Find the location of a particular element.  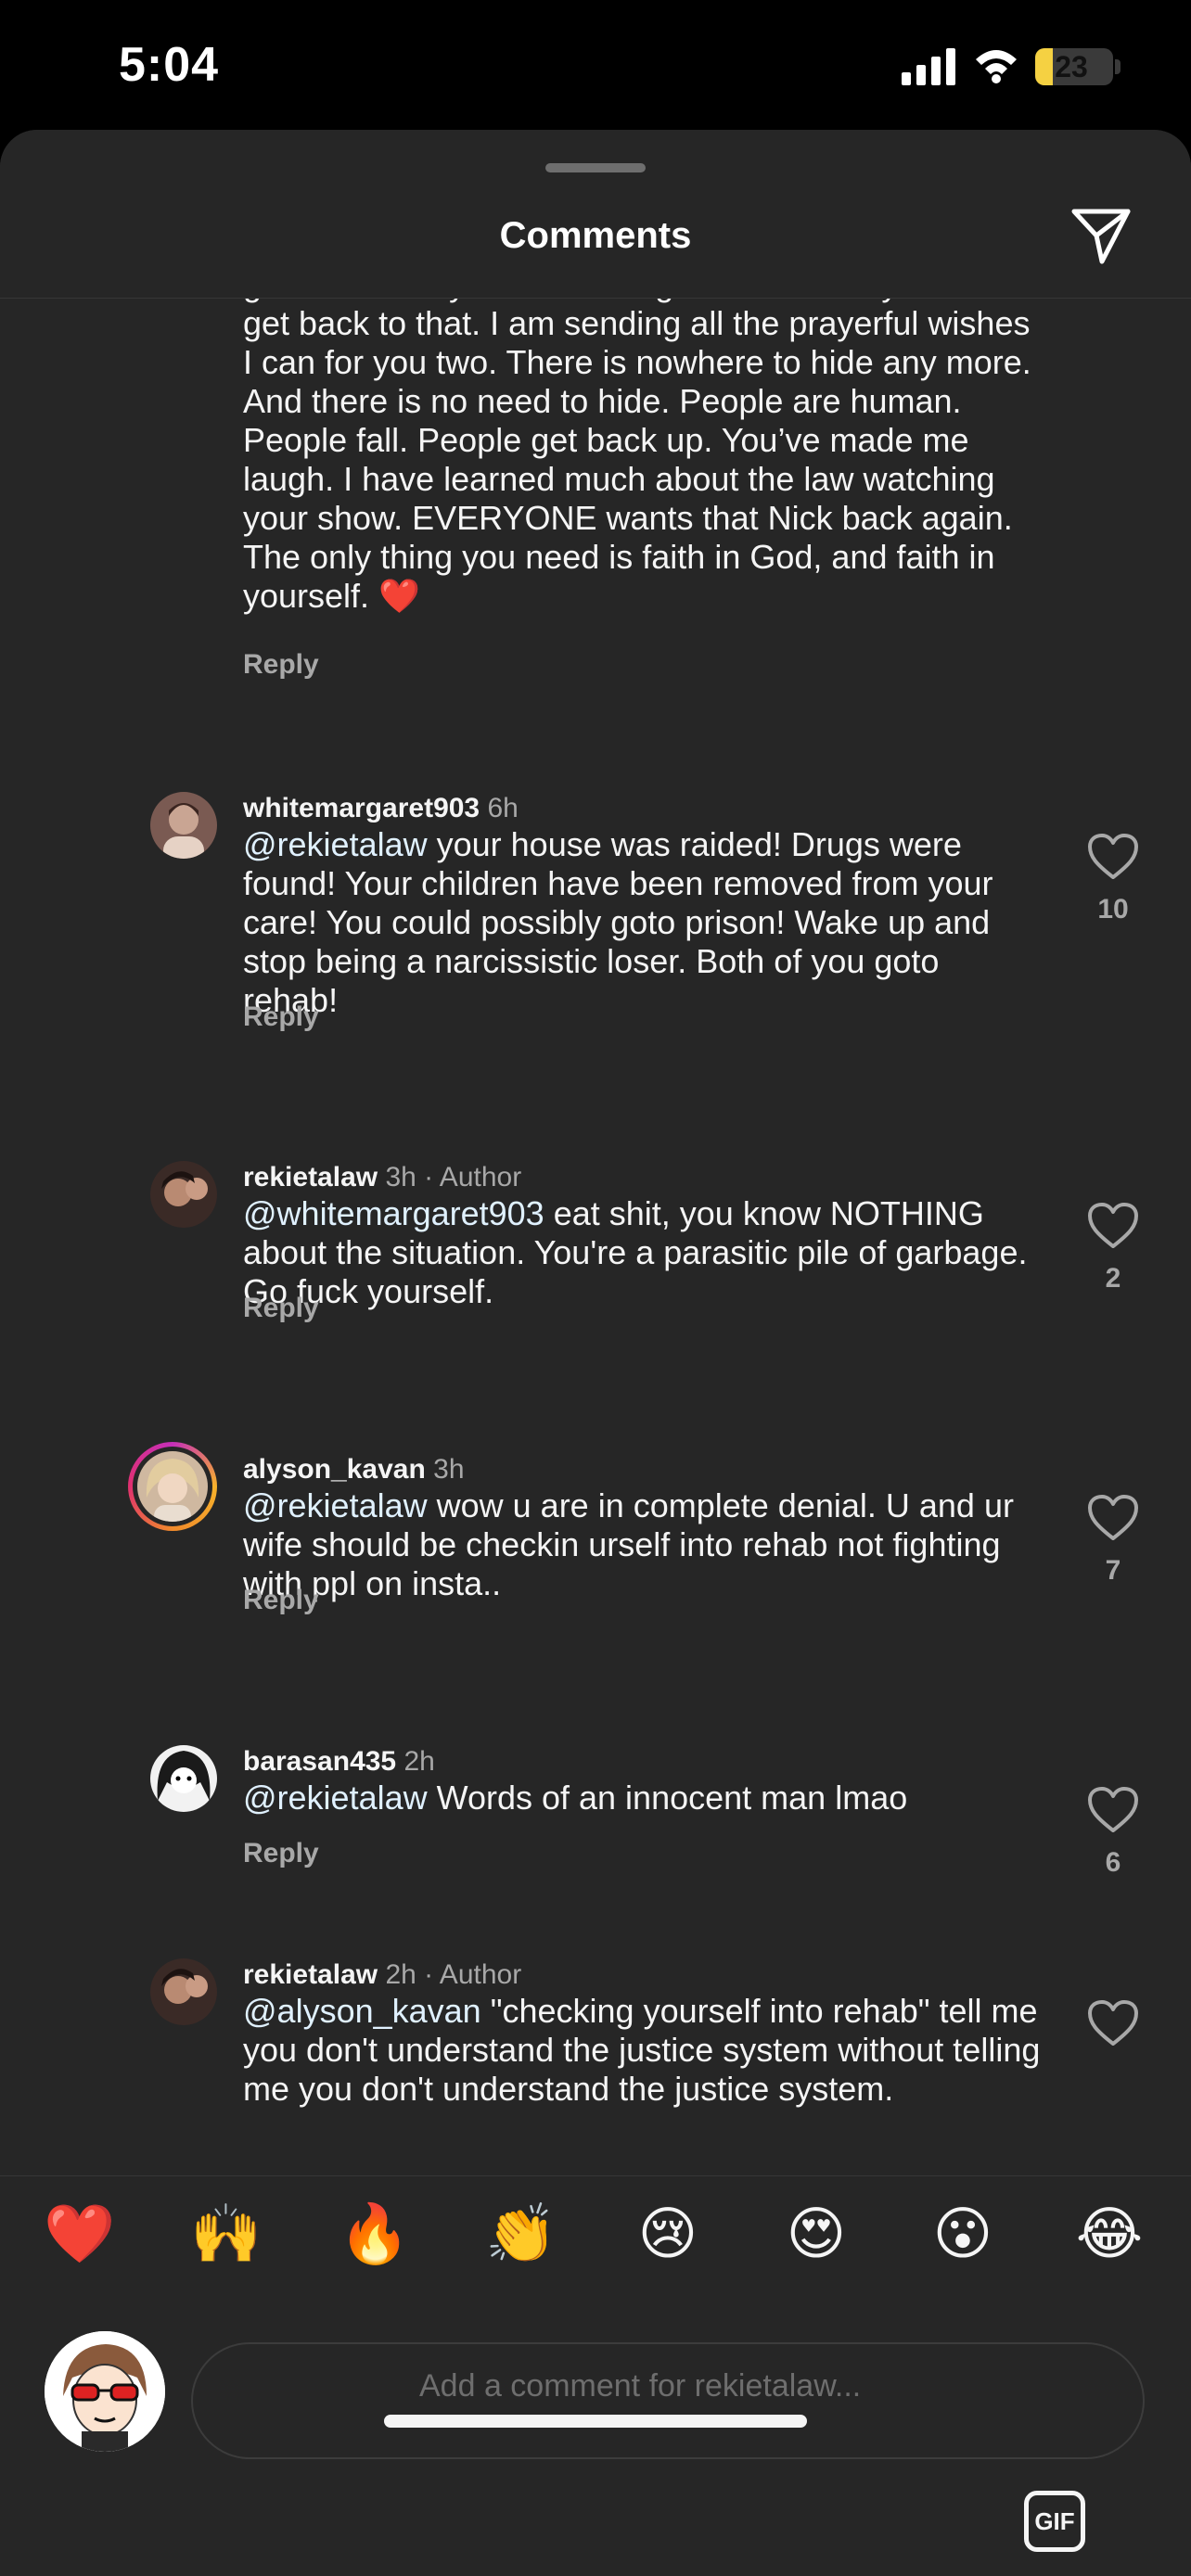

battery-percent: 23 is located at coordinates (1071, 66).